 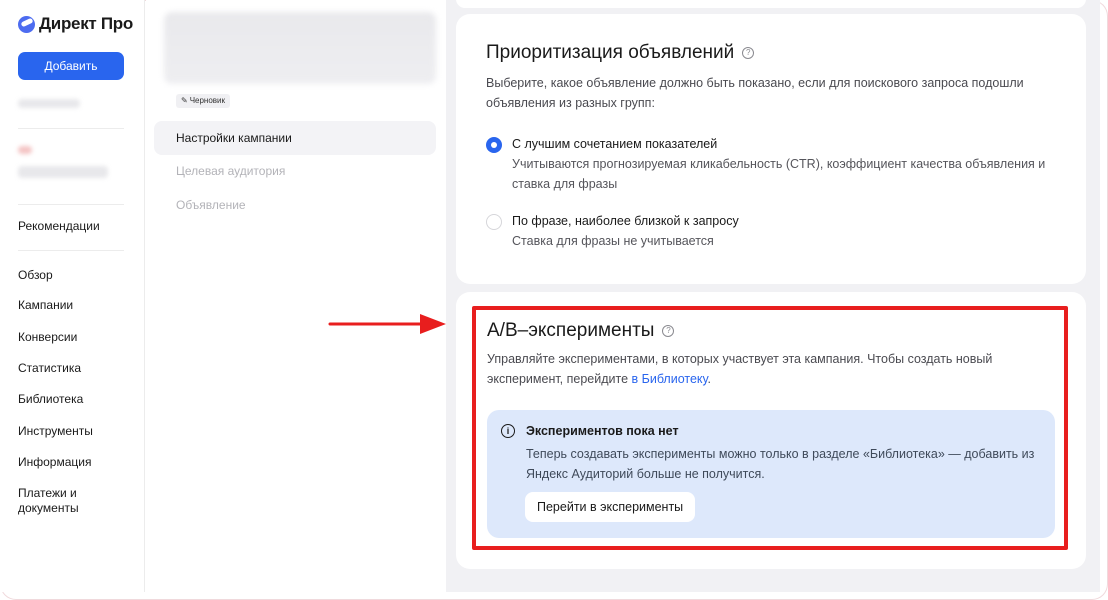 What do you see at coordinates (25, 150) in the screenshot?
I see `balance-chip-blurred` at bounding box center [25, 150].